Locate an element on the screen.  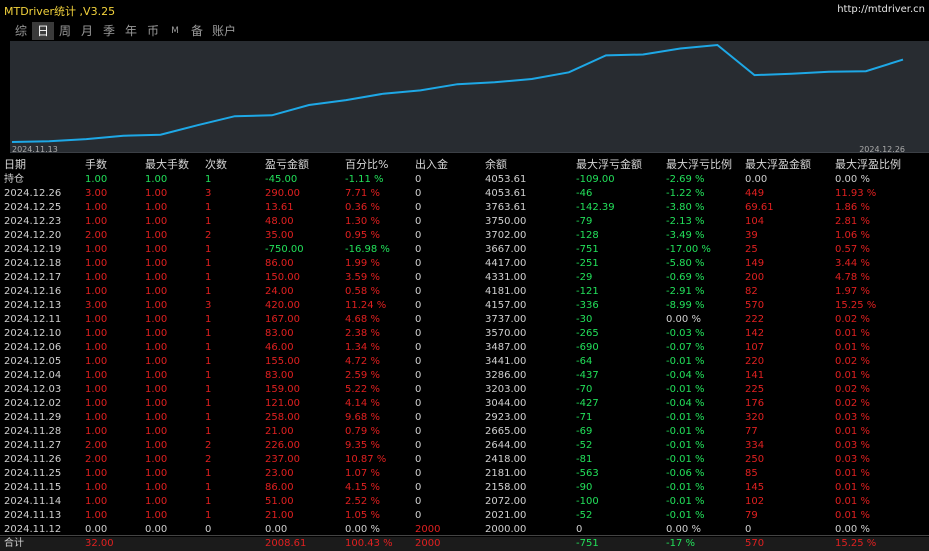
cell-col-1: 2.00 is located at coordinates (96, 235).